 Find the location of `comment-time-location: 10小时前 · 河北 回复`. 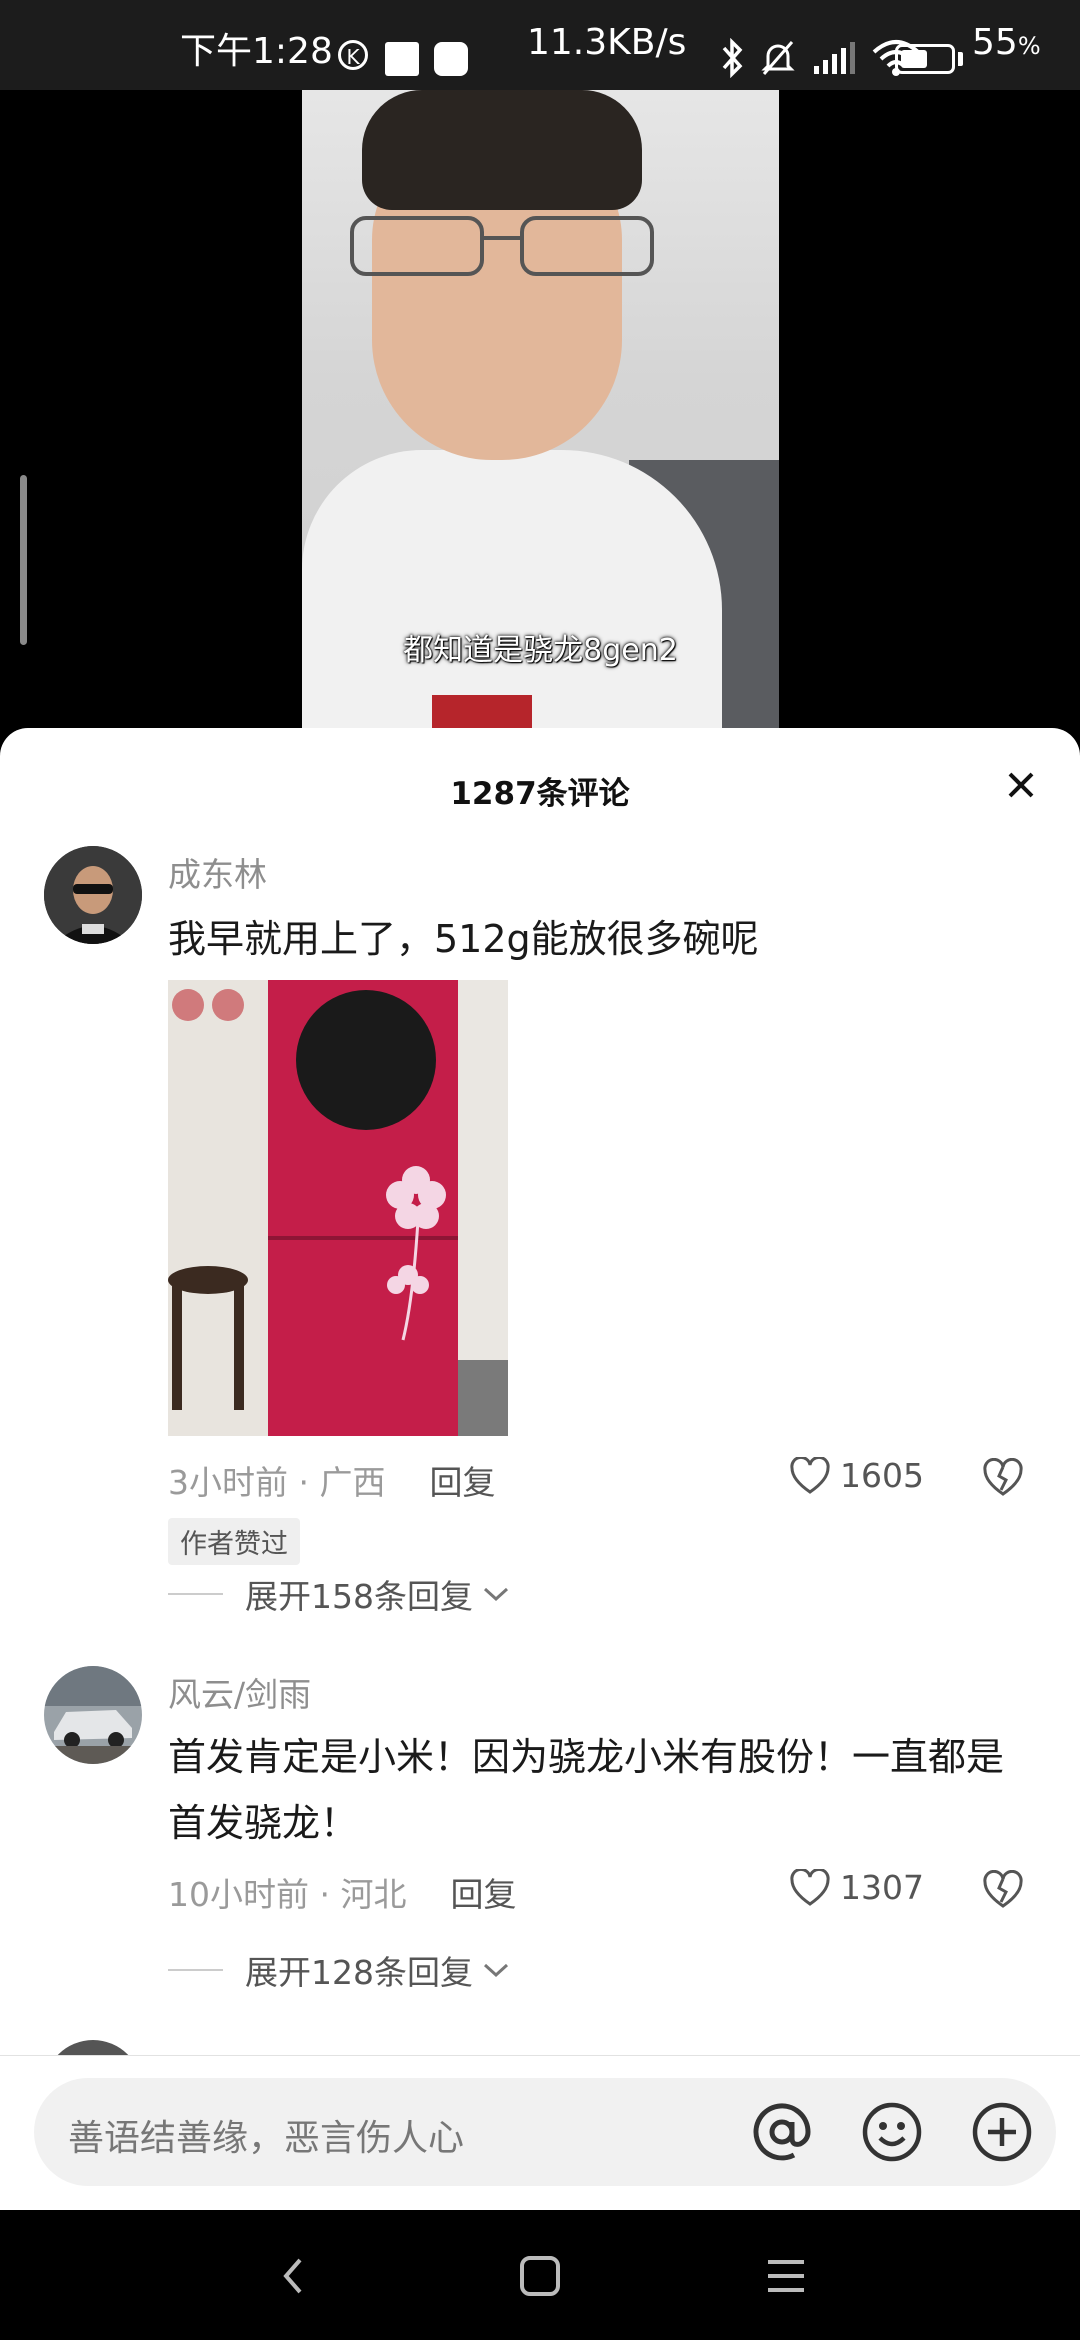

comment-time-location: 10小时前 · 河北 回复 is located at coordinates (342, 1892).